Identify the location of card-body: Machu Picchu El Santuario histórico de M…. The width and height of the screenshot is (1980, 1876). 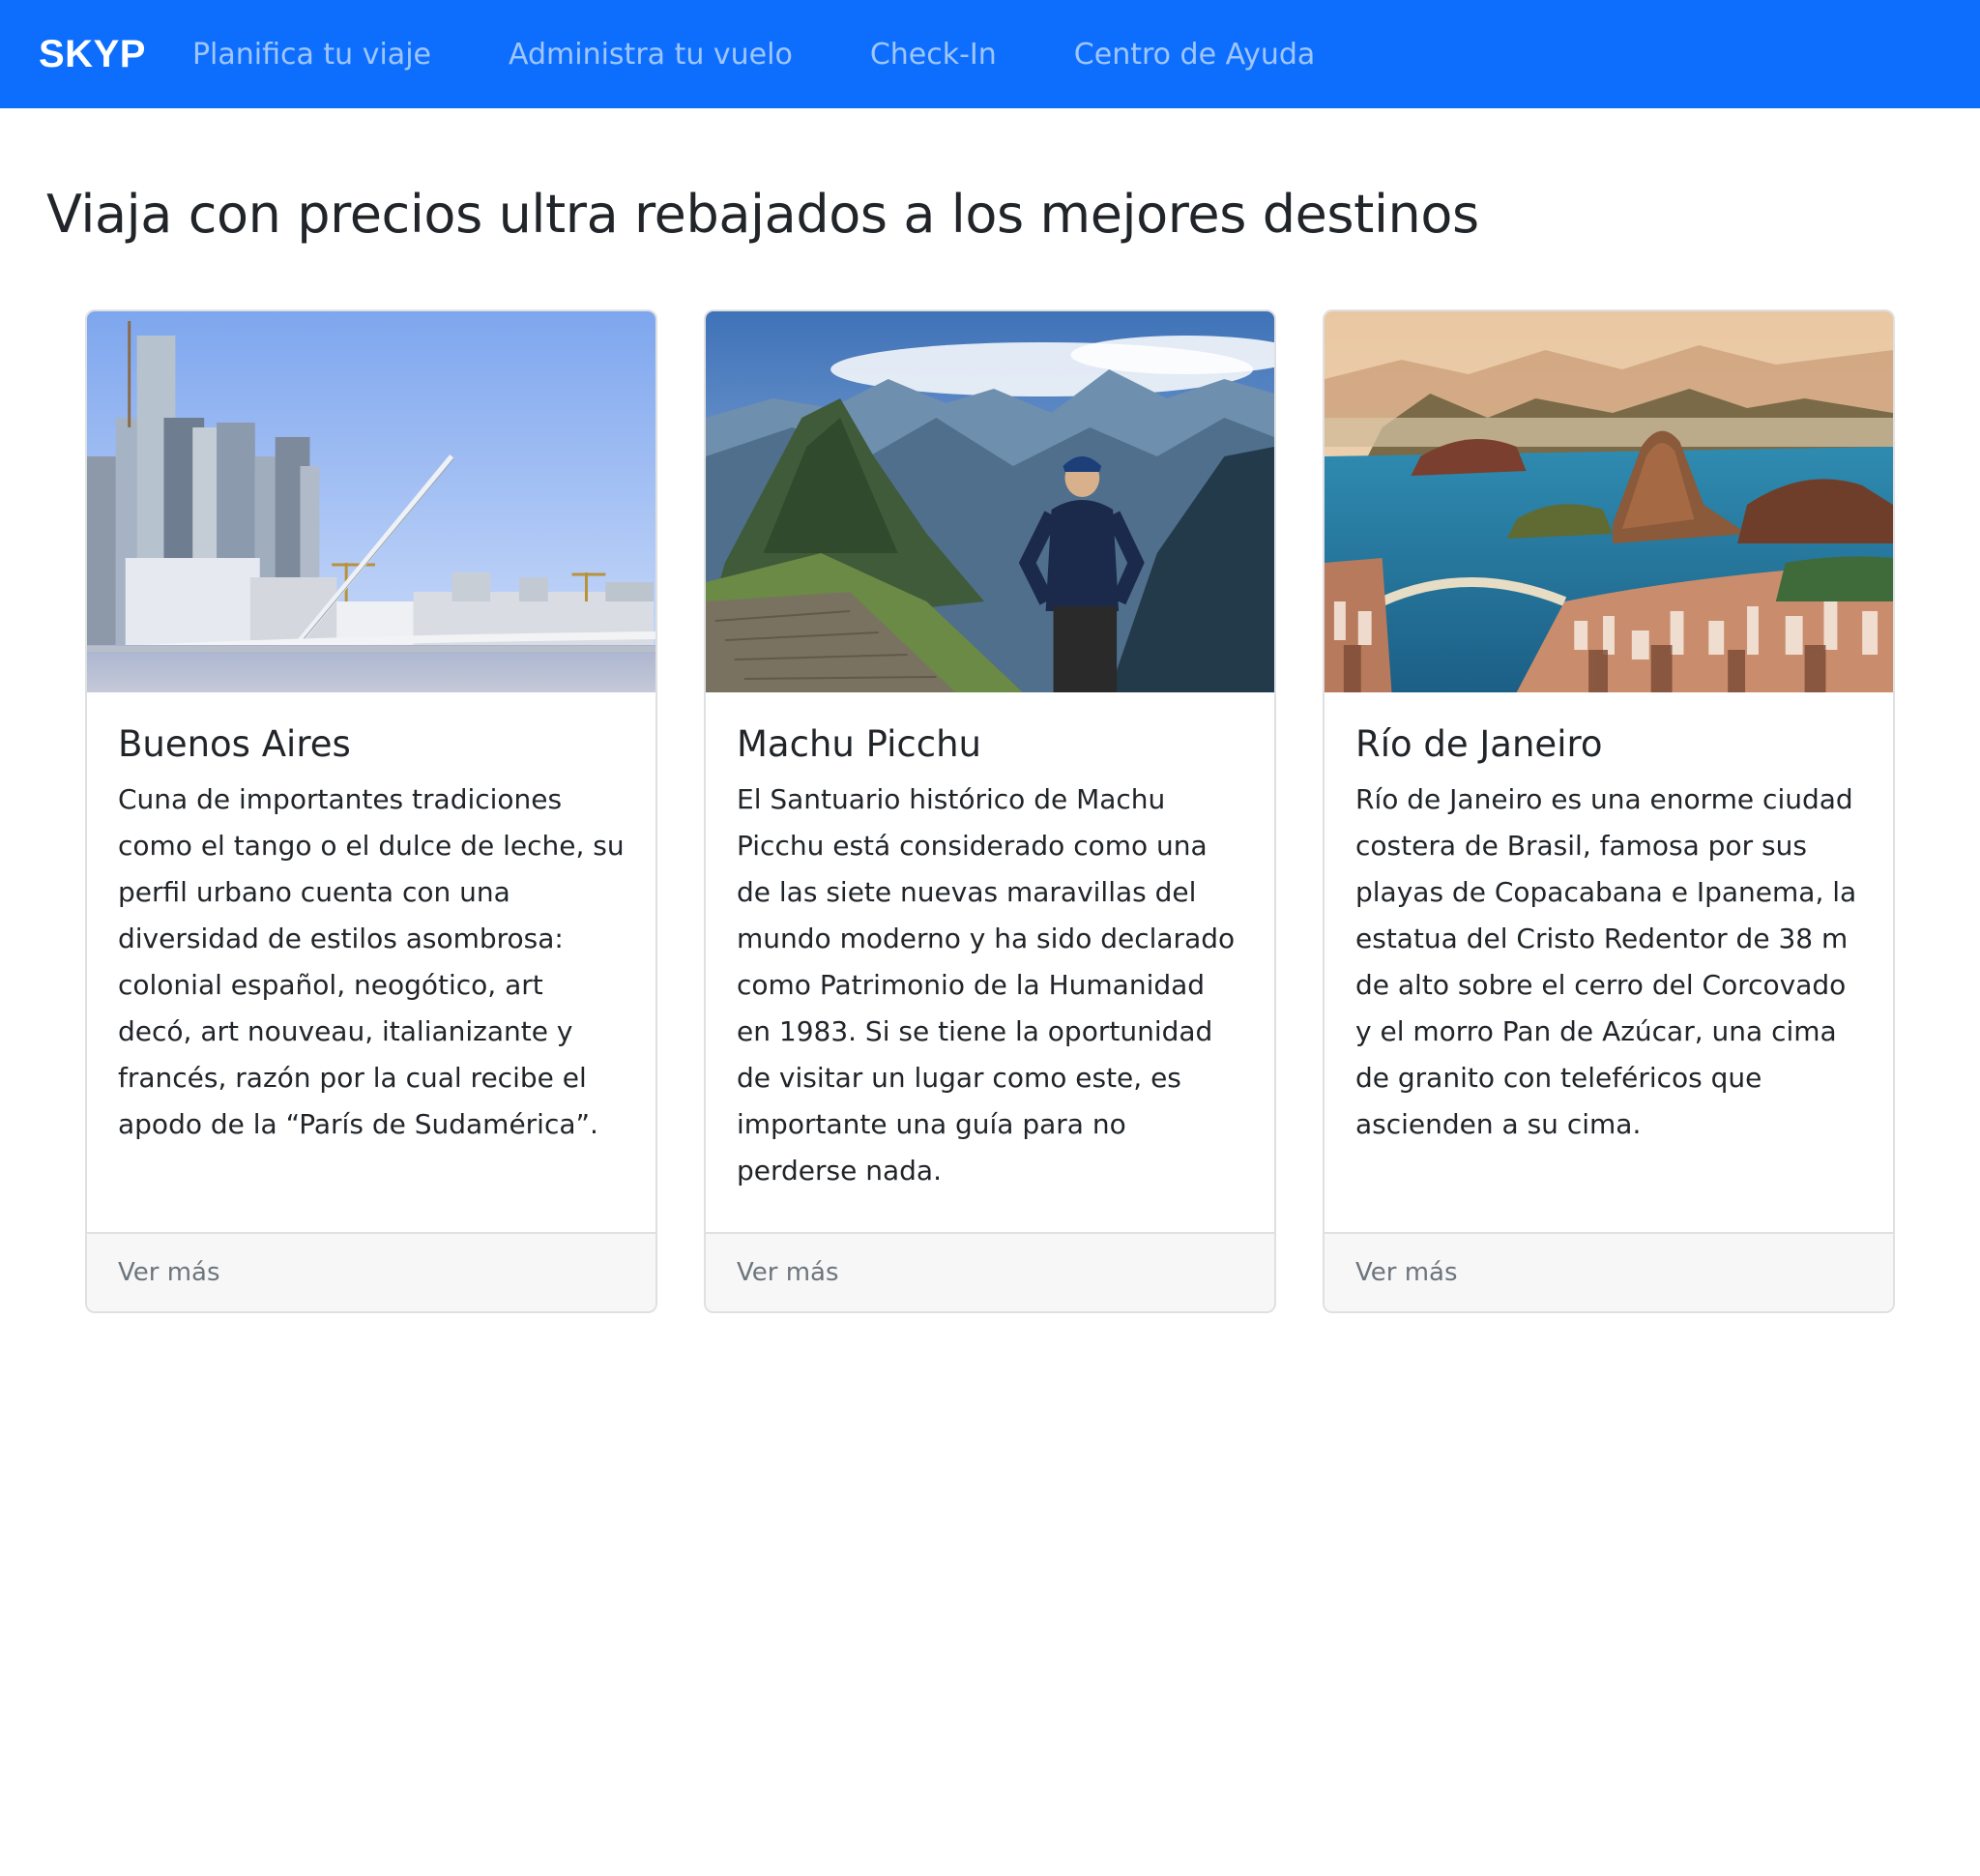
(990, 962).